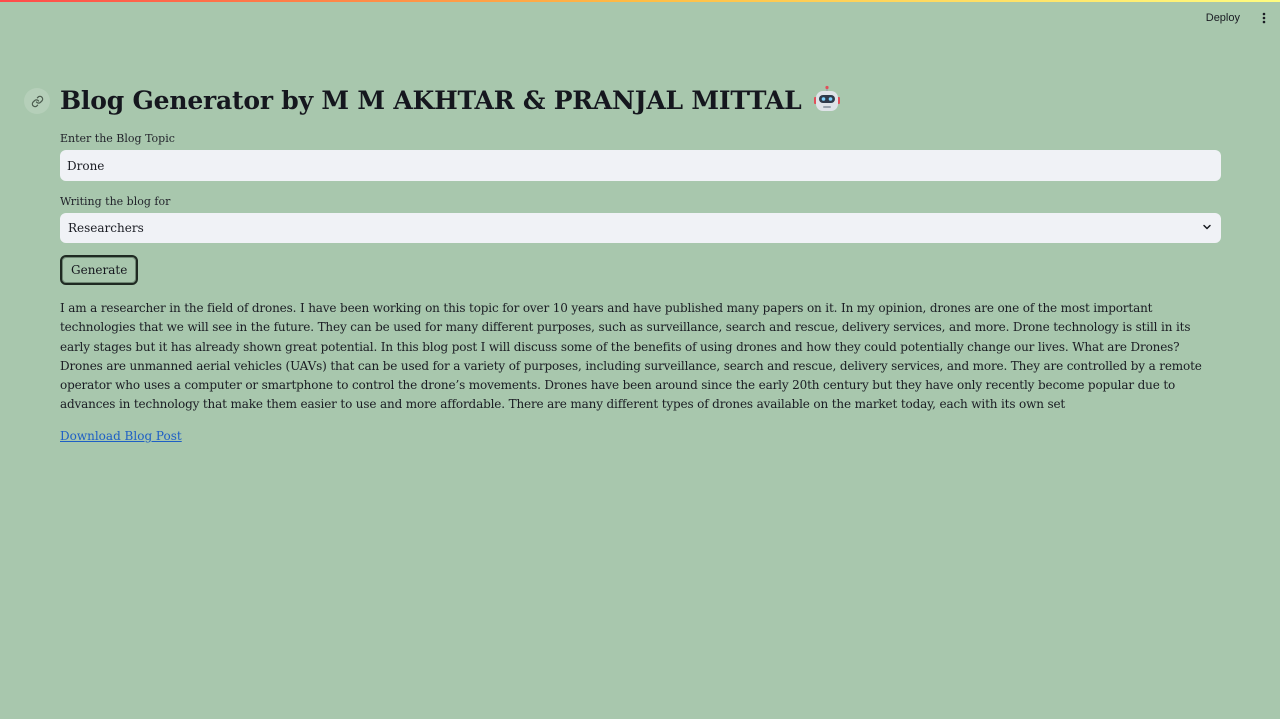  I want to click on robot-icon, so click(827, 100).